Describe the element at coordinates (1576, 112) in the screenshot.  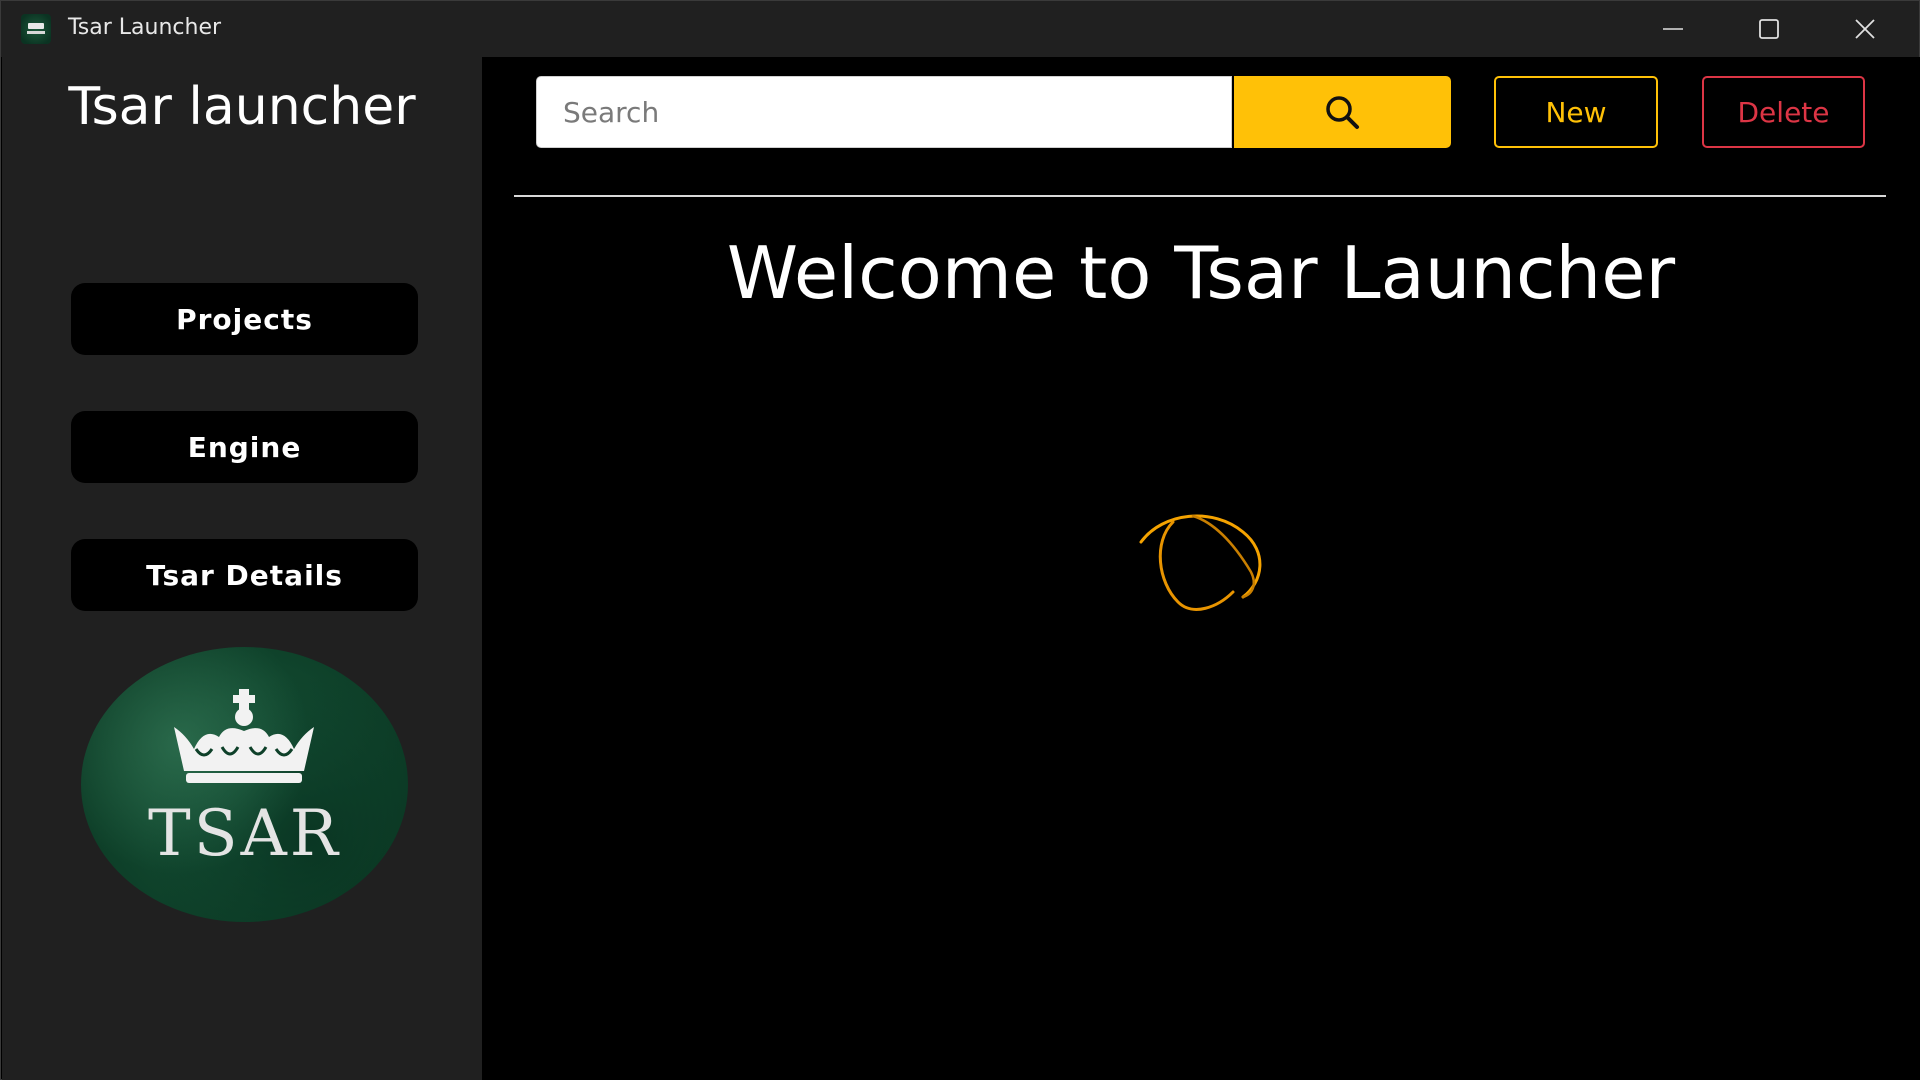
I see `new-button: New` at that location.